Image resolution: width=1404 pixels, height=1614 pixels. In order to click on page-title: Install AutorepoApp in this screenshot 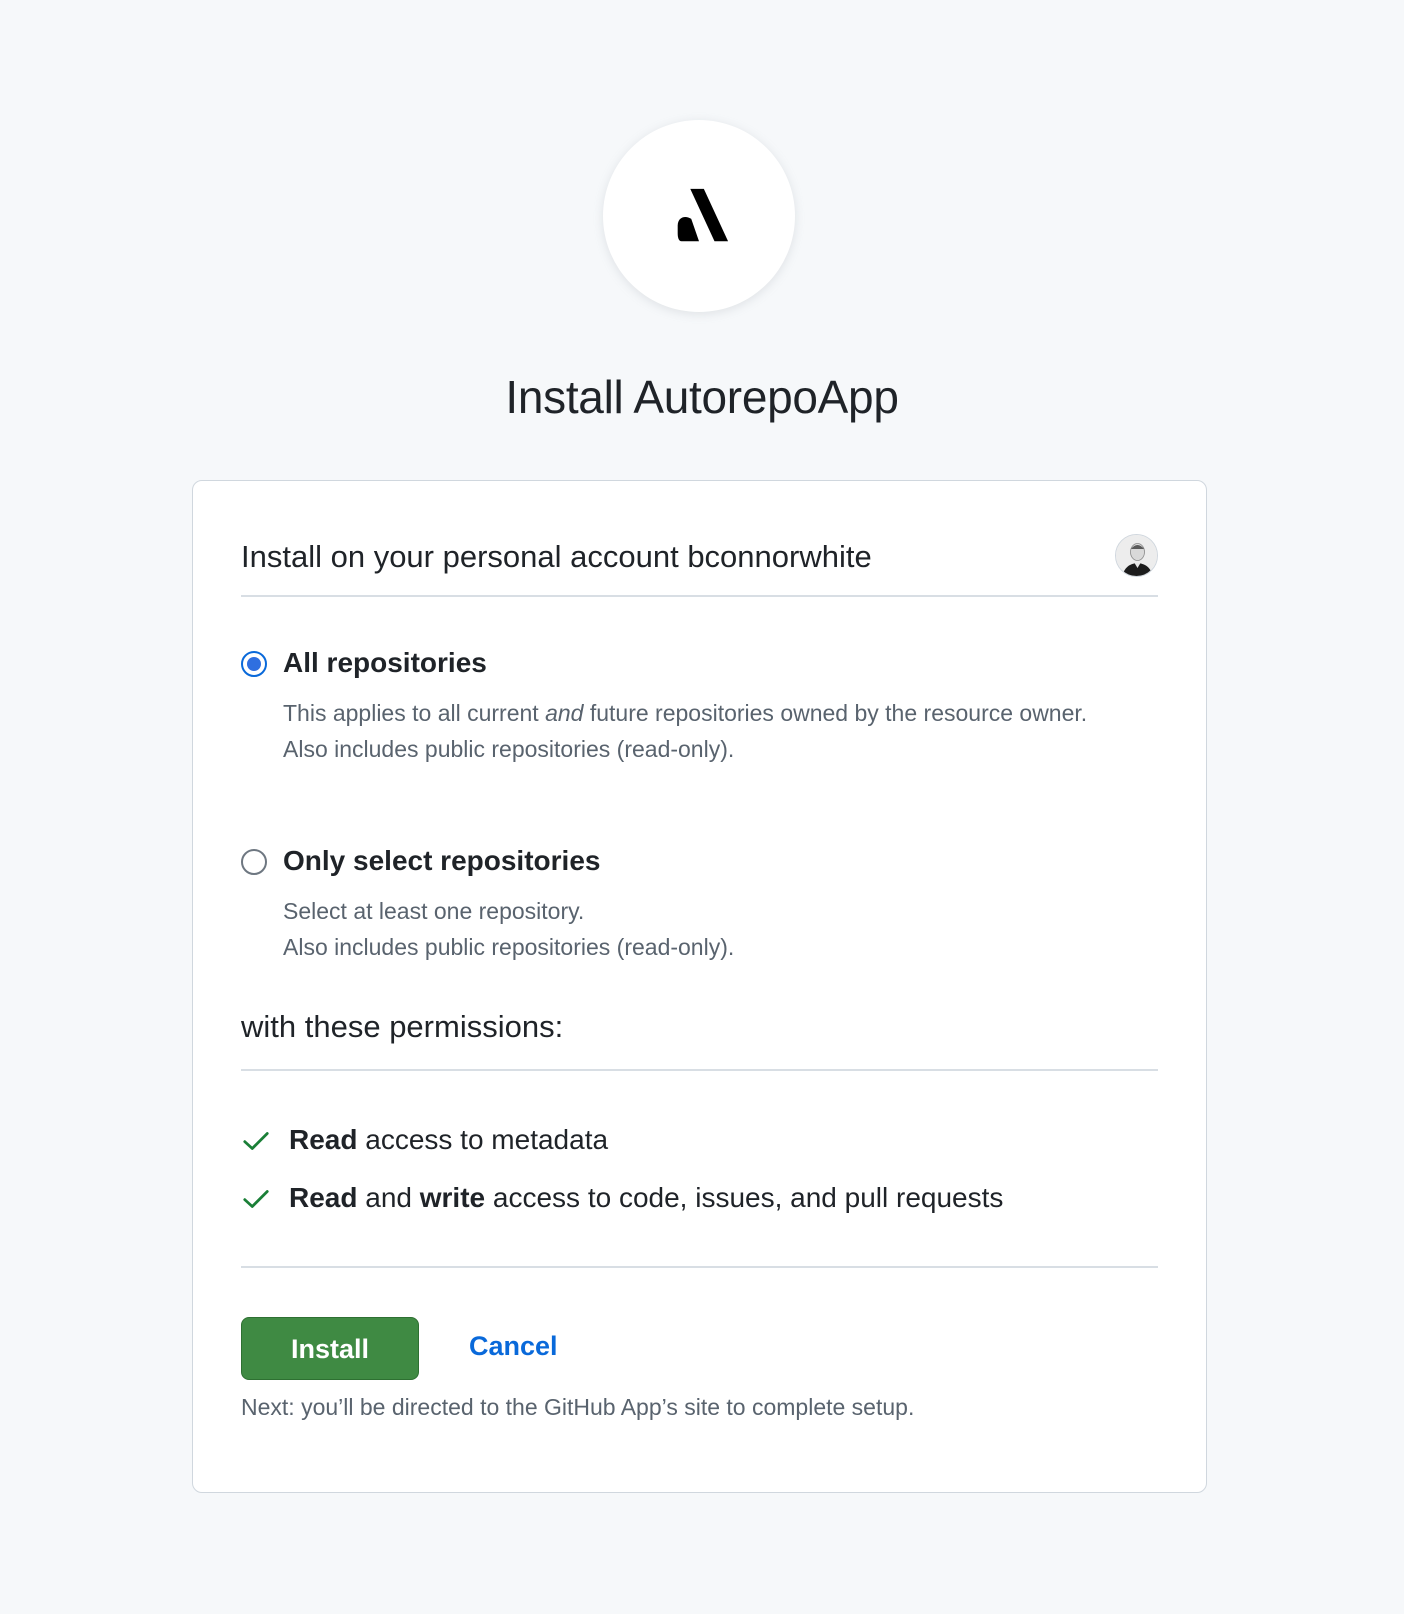, I will do `click(702, 397)`.